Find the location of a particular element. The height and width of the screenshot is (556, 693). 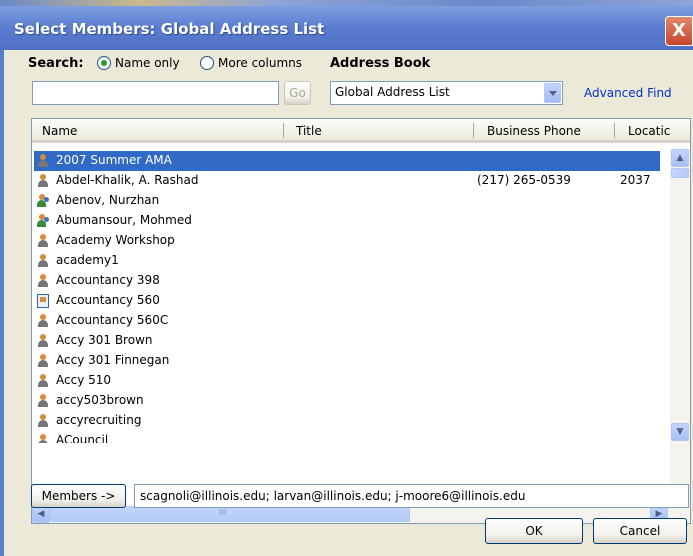

address-book-label: Address Book is located at coordinates (380, 63).